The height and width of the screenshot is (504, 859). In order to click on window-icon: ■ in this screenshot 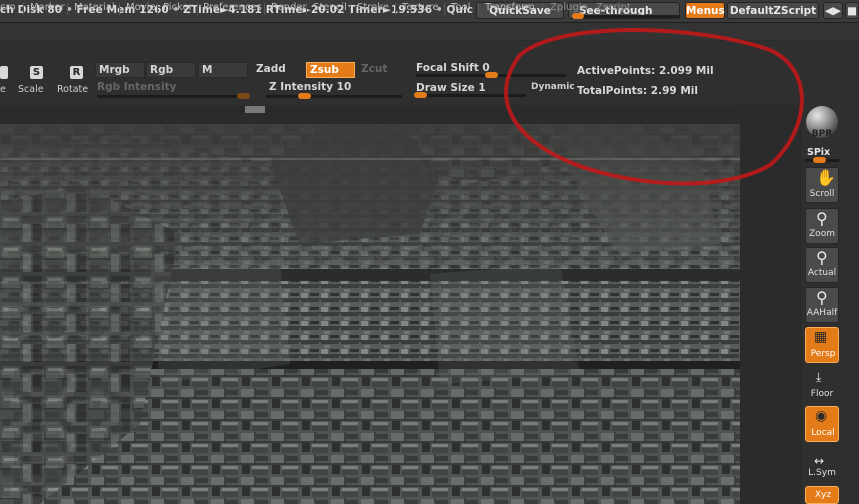, I will do `click(852, 11)`.